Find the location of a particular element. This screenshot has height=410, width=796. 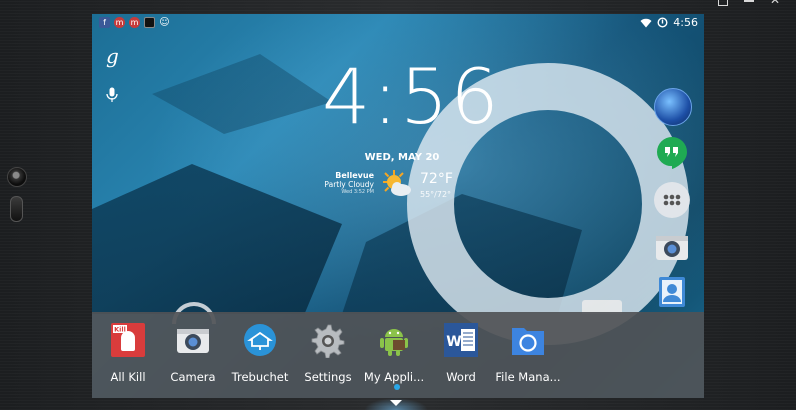

window-controls: ✕ is located at coordinates (750, 3).